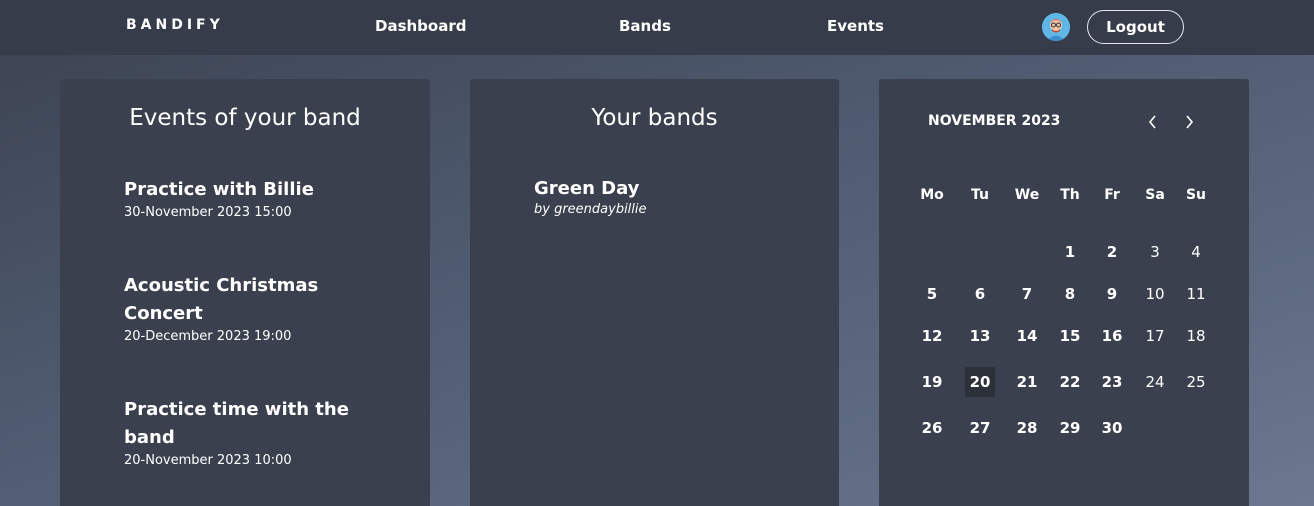 This screenshot has width=1314, height=506. I want to click on calendar-day: 15, so click(1070, 336).